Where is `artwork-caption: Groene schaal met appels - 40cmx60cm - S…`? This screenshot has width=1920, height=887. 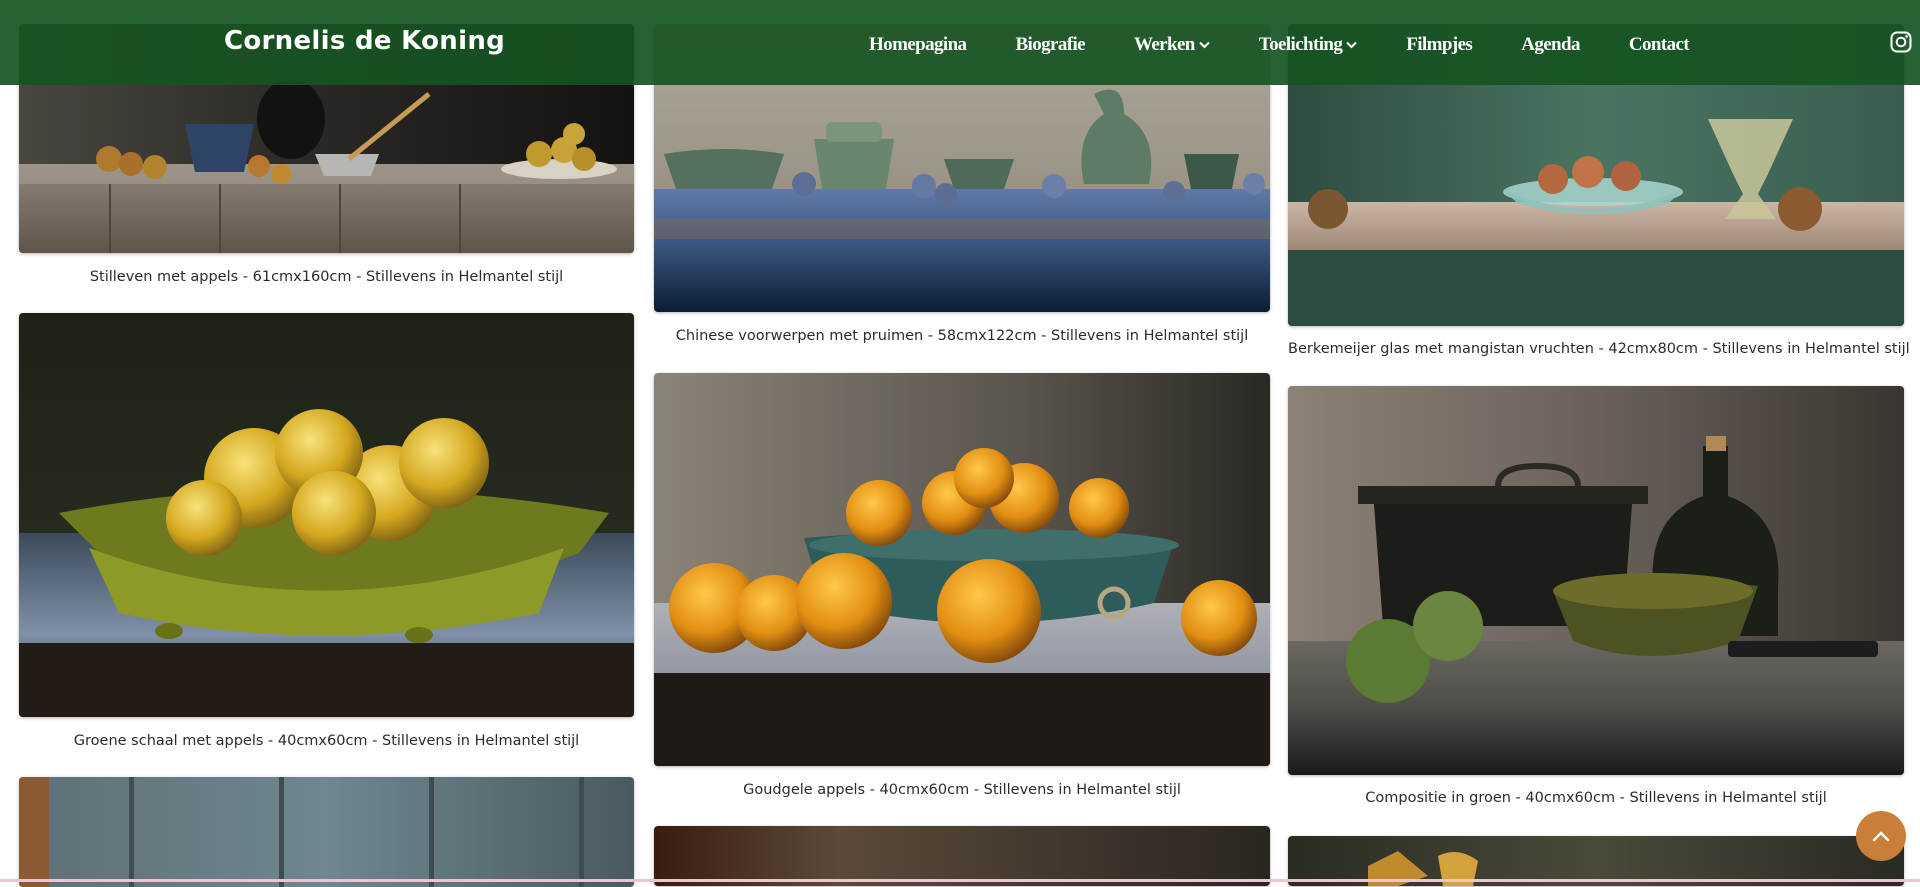
artwork-caption: Groene schaal met appels - 40cmx60cm - S… is located at coordinates (326, 741).